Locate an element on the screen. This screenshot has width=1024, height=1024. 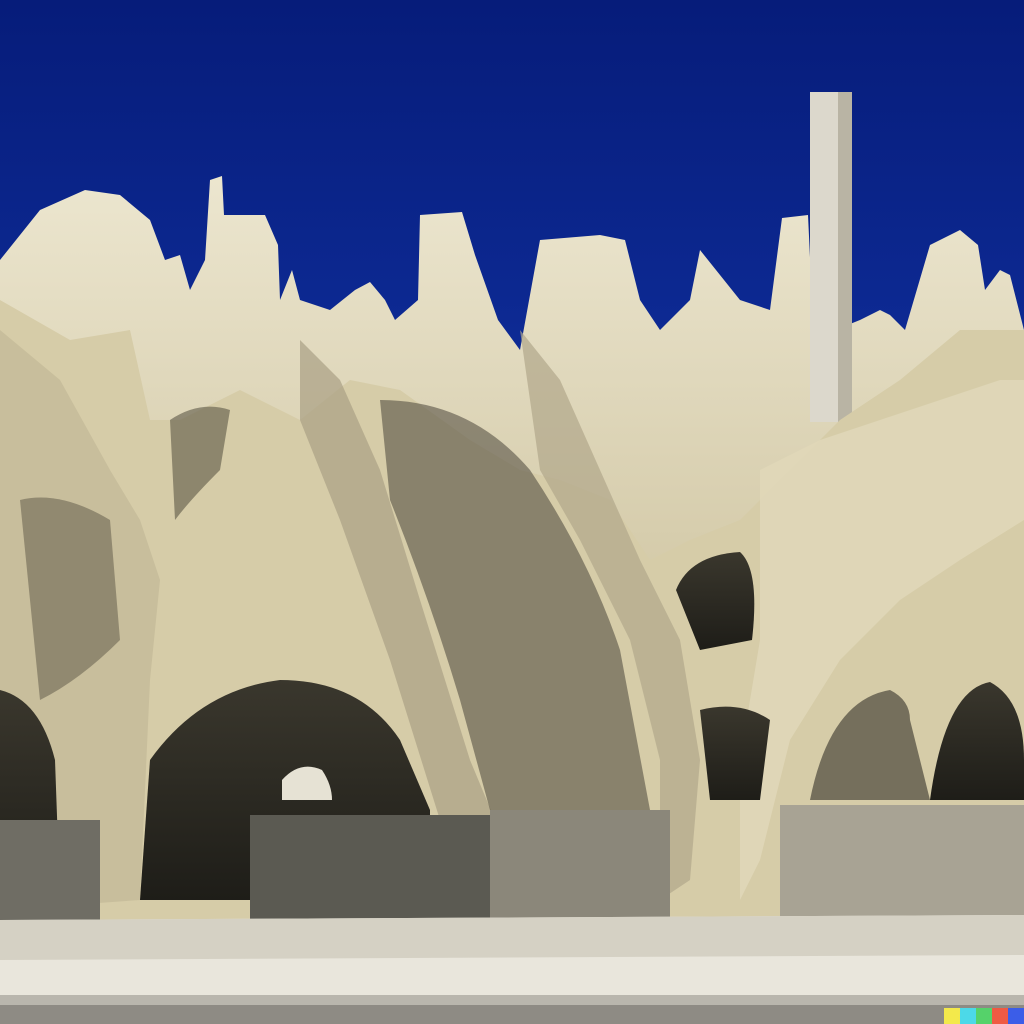
cave-mid-right is located at coordinates (735, 753).